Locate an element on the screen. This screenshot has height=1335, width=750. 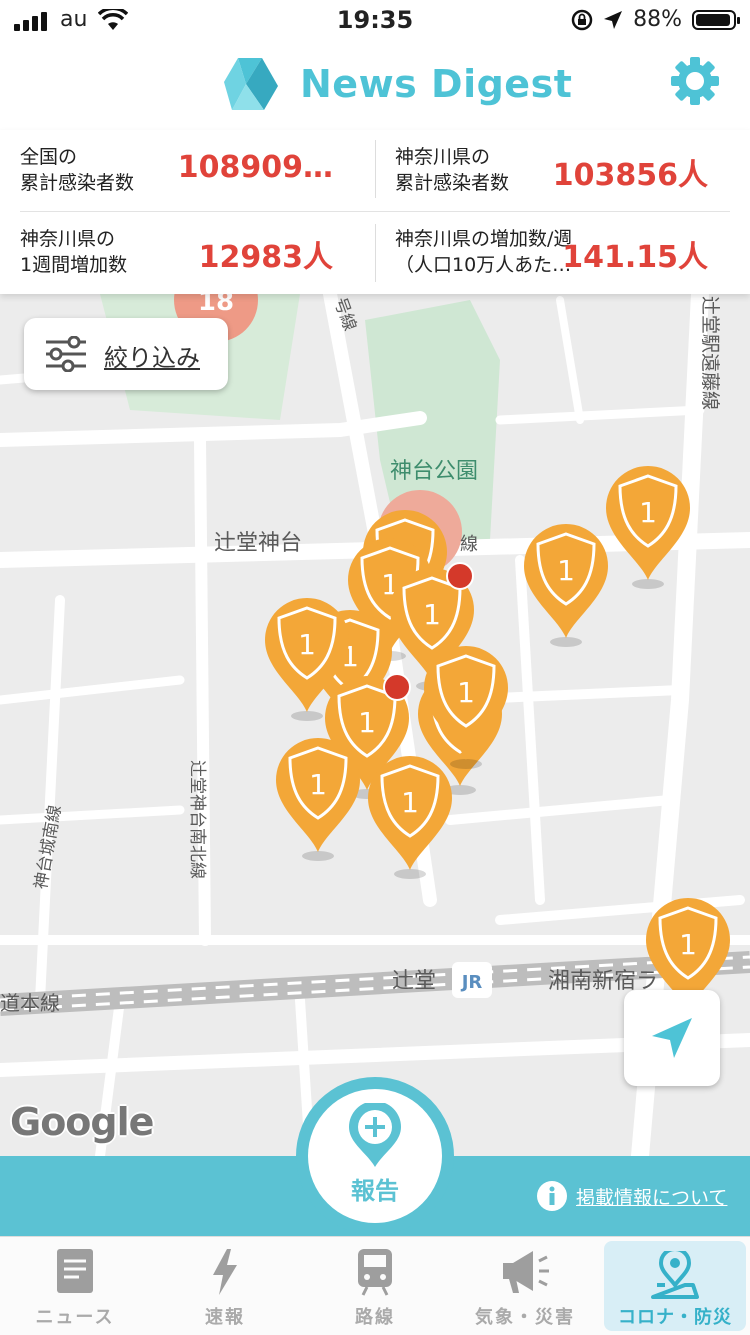
cluster-count: 18 is located at coordinates (216, 305).